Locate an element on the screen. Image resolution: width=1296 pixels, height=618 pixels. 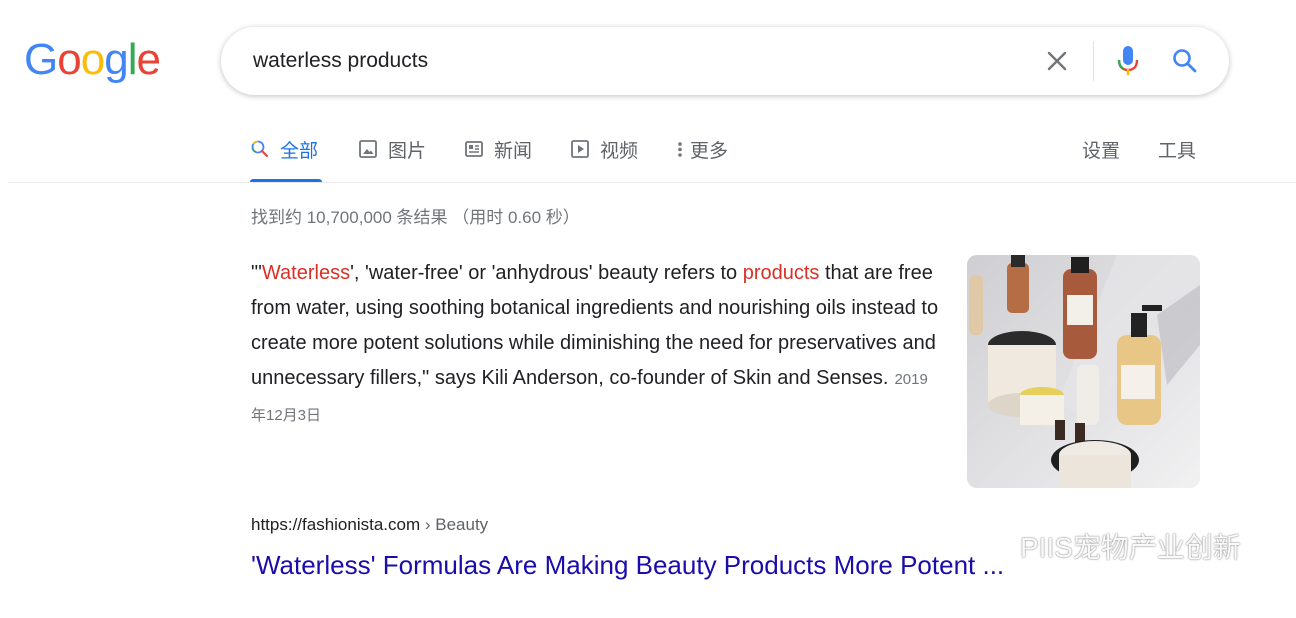
google-logo: Google is located at coordinates (92, 59).